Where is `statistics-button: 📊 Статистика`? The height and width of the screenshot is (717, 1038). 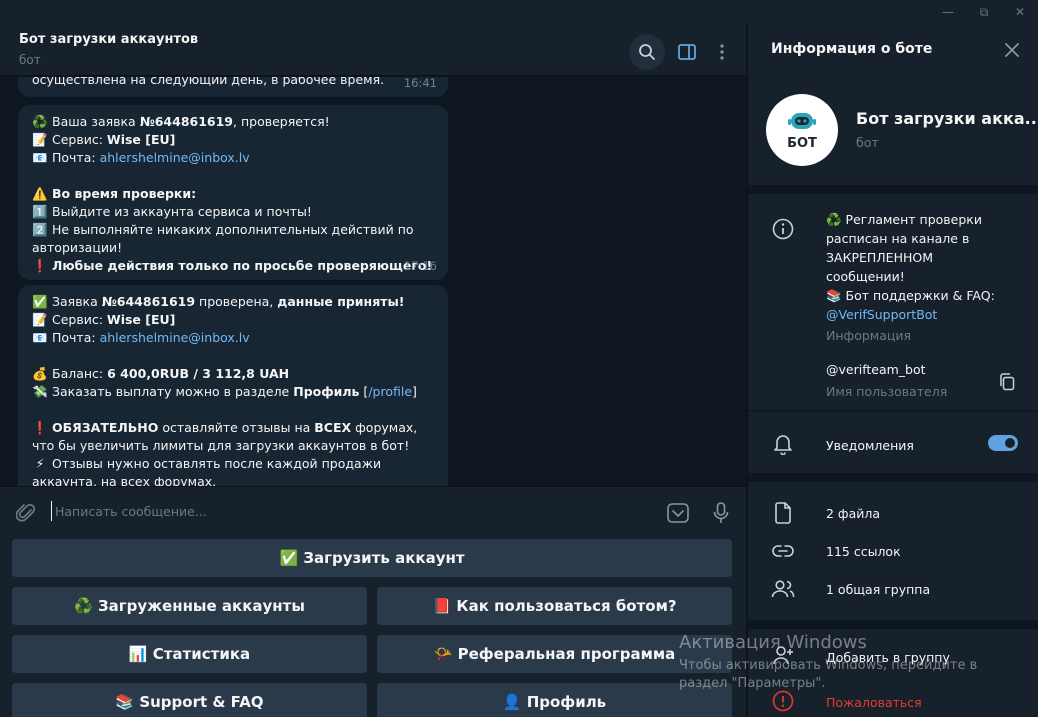 statistics-button: 📊 Статистика is located at coordinates (189, 654).